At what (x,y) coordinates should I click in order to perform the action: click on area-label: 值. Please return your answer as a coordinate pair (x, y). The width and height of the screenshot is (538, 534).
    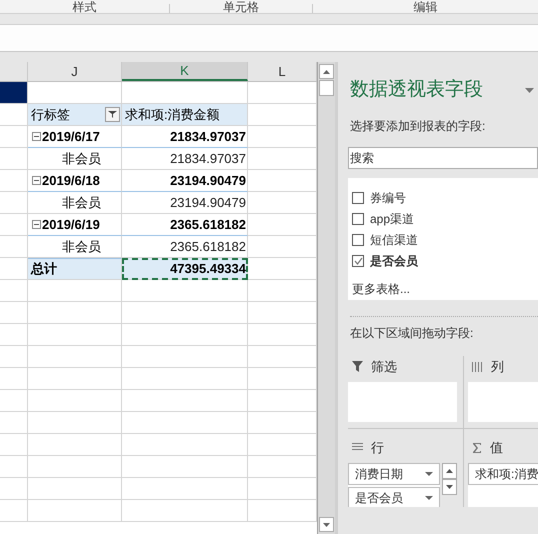
    Looking at the image, I should click on (496, 447).